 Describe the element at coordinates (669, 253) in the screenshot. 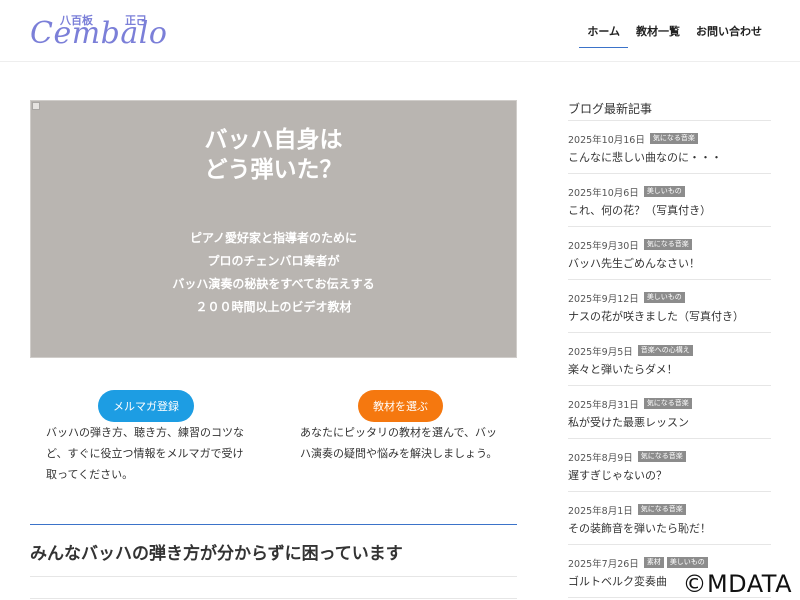

I see `blog-post-item: 2025年9月30日 気になる音楽 バッハ先生ごめんなさい！` at that location.